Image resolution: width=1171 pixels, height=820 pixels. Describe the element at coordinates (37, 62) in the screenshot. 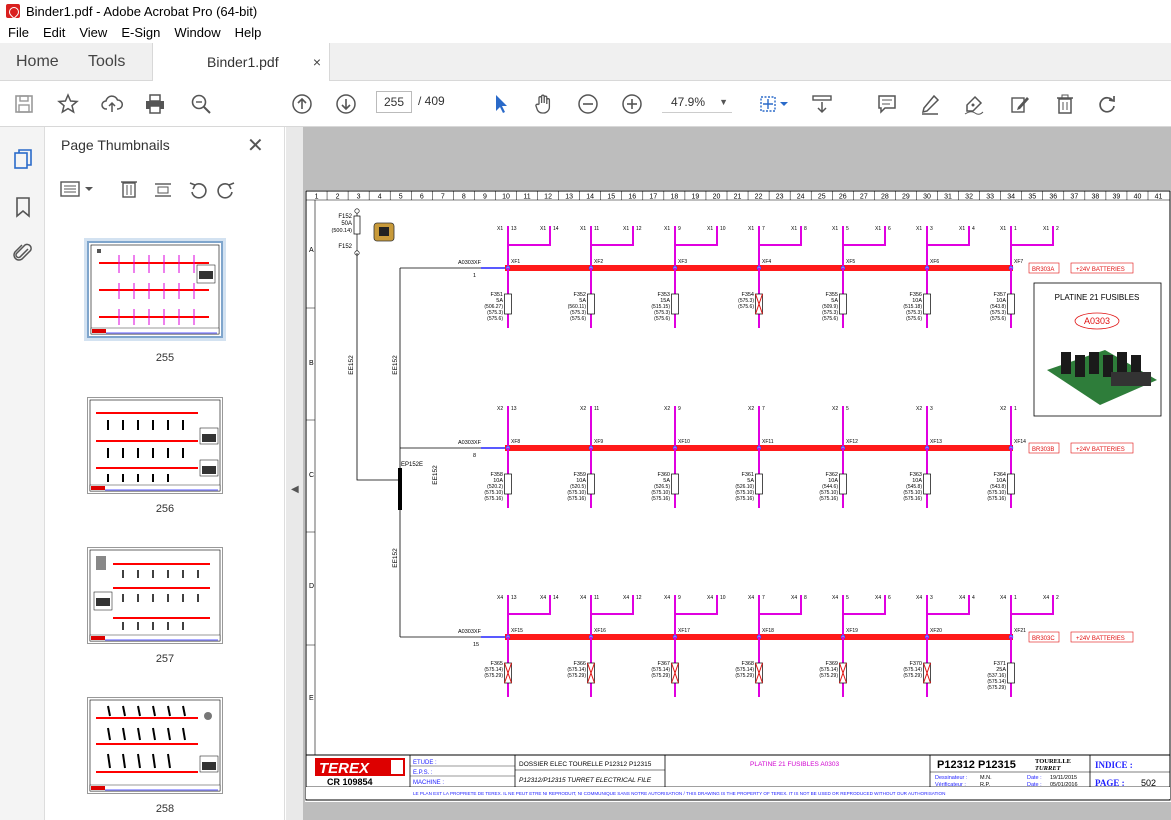

I see `tab-home: Home` at that location.